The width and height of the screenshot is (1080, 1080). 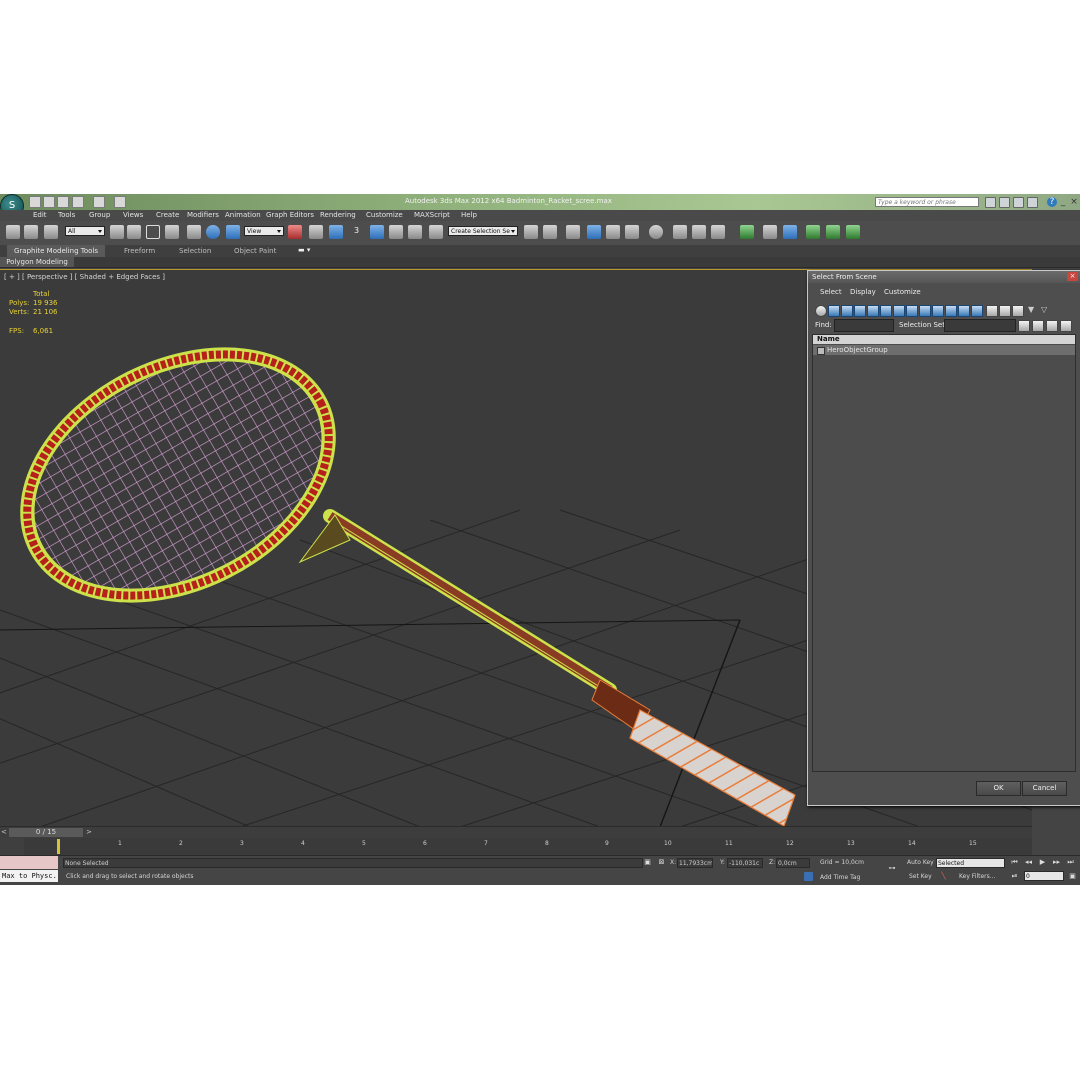 What do you see at coordinates (13, 232) in the screenshot?
I see `select-and-link-icon` at bounding box center [13, 232].